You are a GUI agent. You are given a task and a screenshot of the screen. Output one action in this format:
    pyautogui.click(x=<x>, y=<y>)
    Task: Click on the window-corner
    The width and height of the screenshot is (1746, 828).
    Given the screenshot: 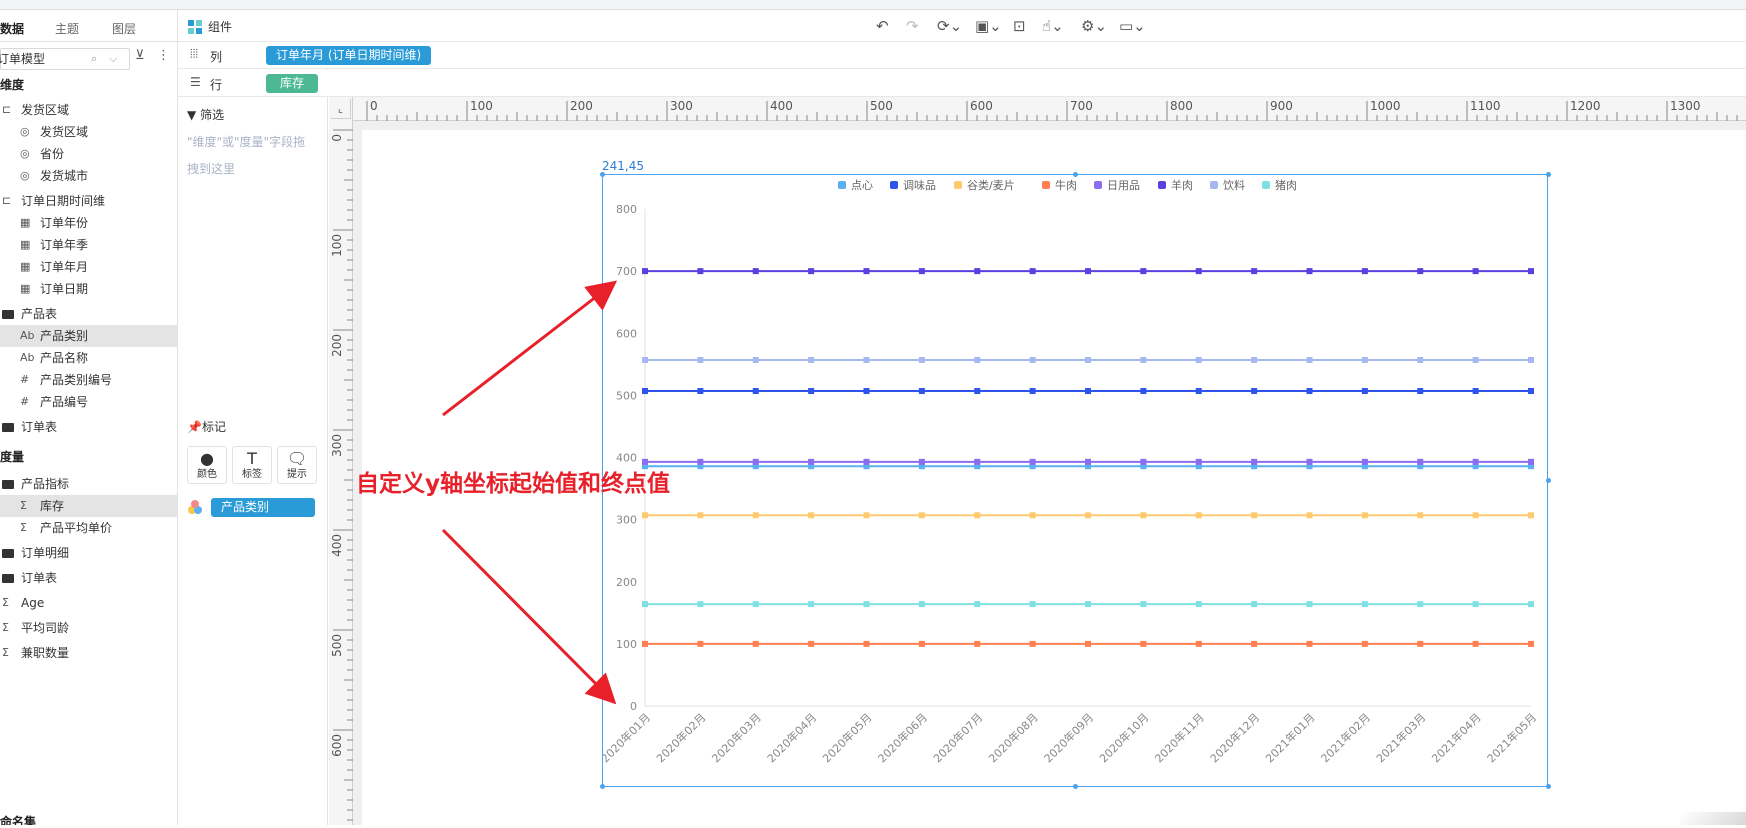 What is the action you would take?
    pyautogui.click(x=1713, y=818)
    